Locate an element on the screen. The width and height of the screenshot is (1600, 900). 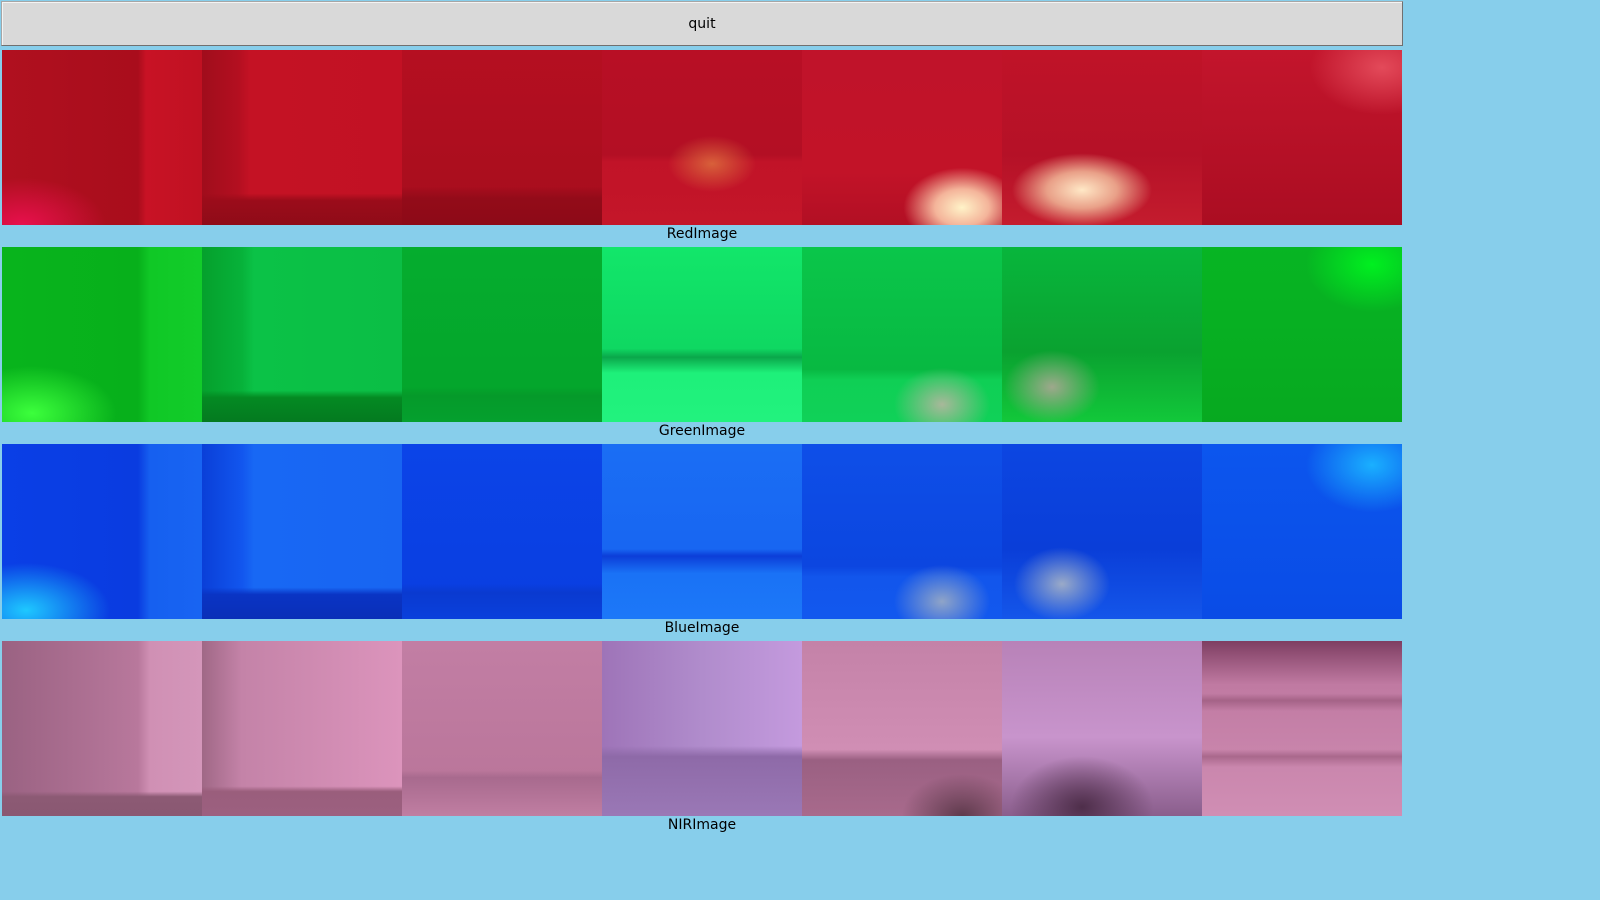
quit-button: quit is located at coordinates (702, 23).